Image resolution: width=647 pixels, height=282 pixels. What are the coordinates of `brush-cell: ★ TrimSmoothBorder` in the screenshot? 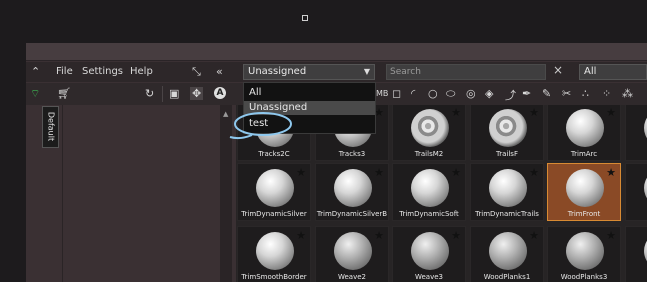 It's located at (274, 254).